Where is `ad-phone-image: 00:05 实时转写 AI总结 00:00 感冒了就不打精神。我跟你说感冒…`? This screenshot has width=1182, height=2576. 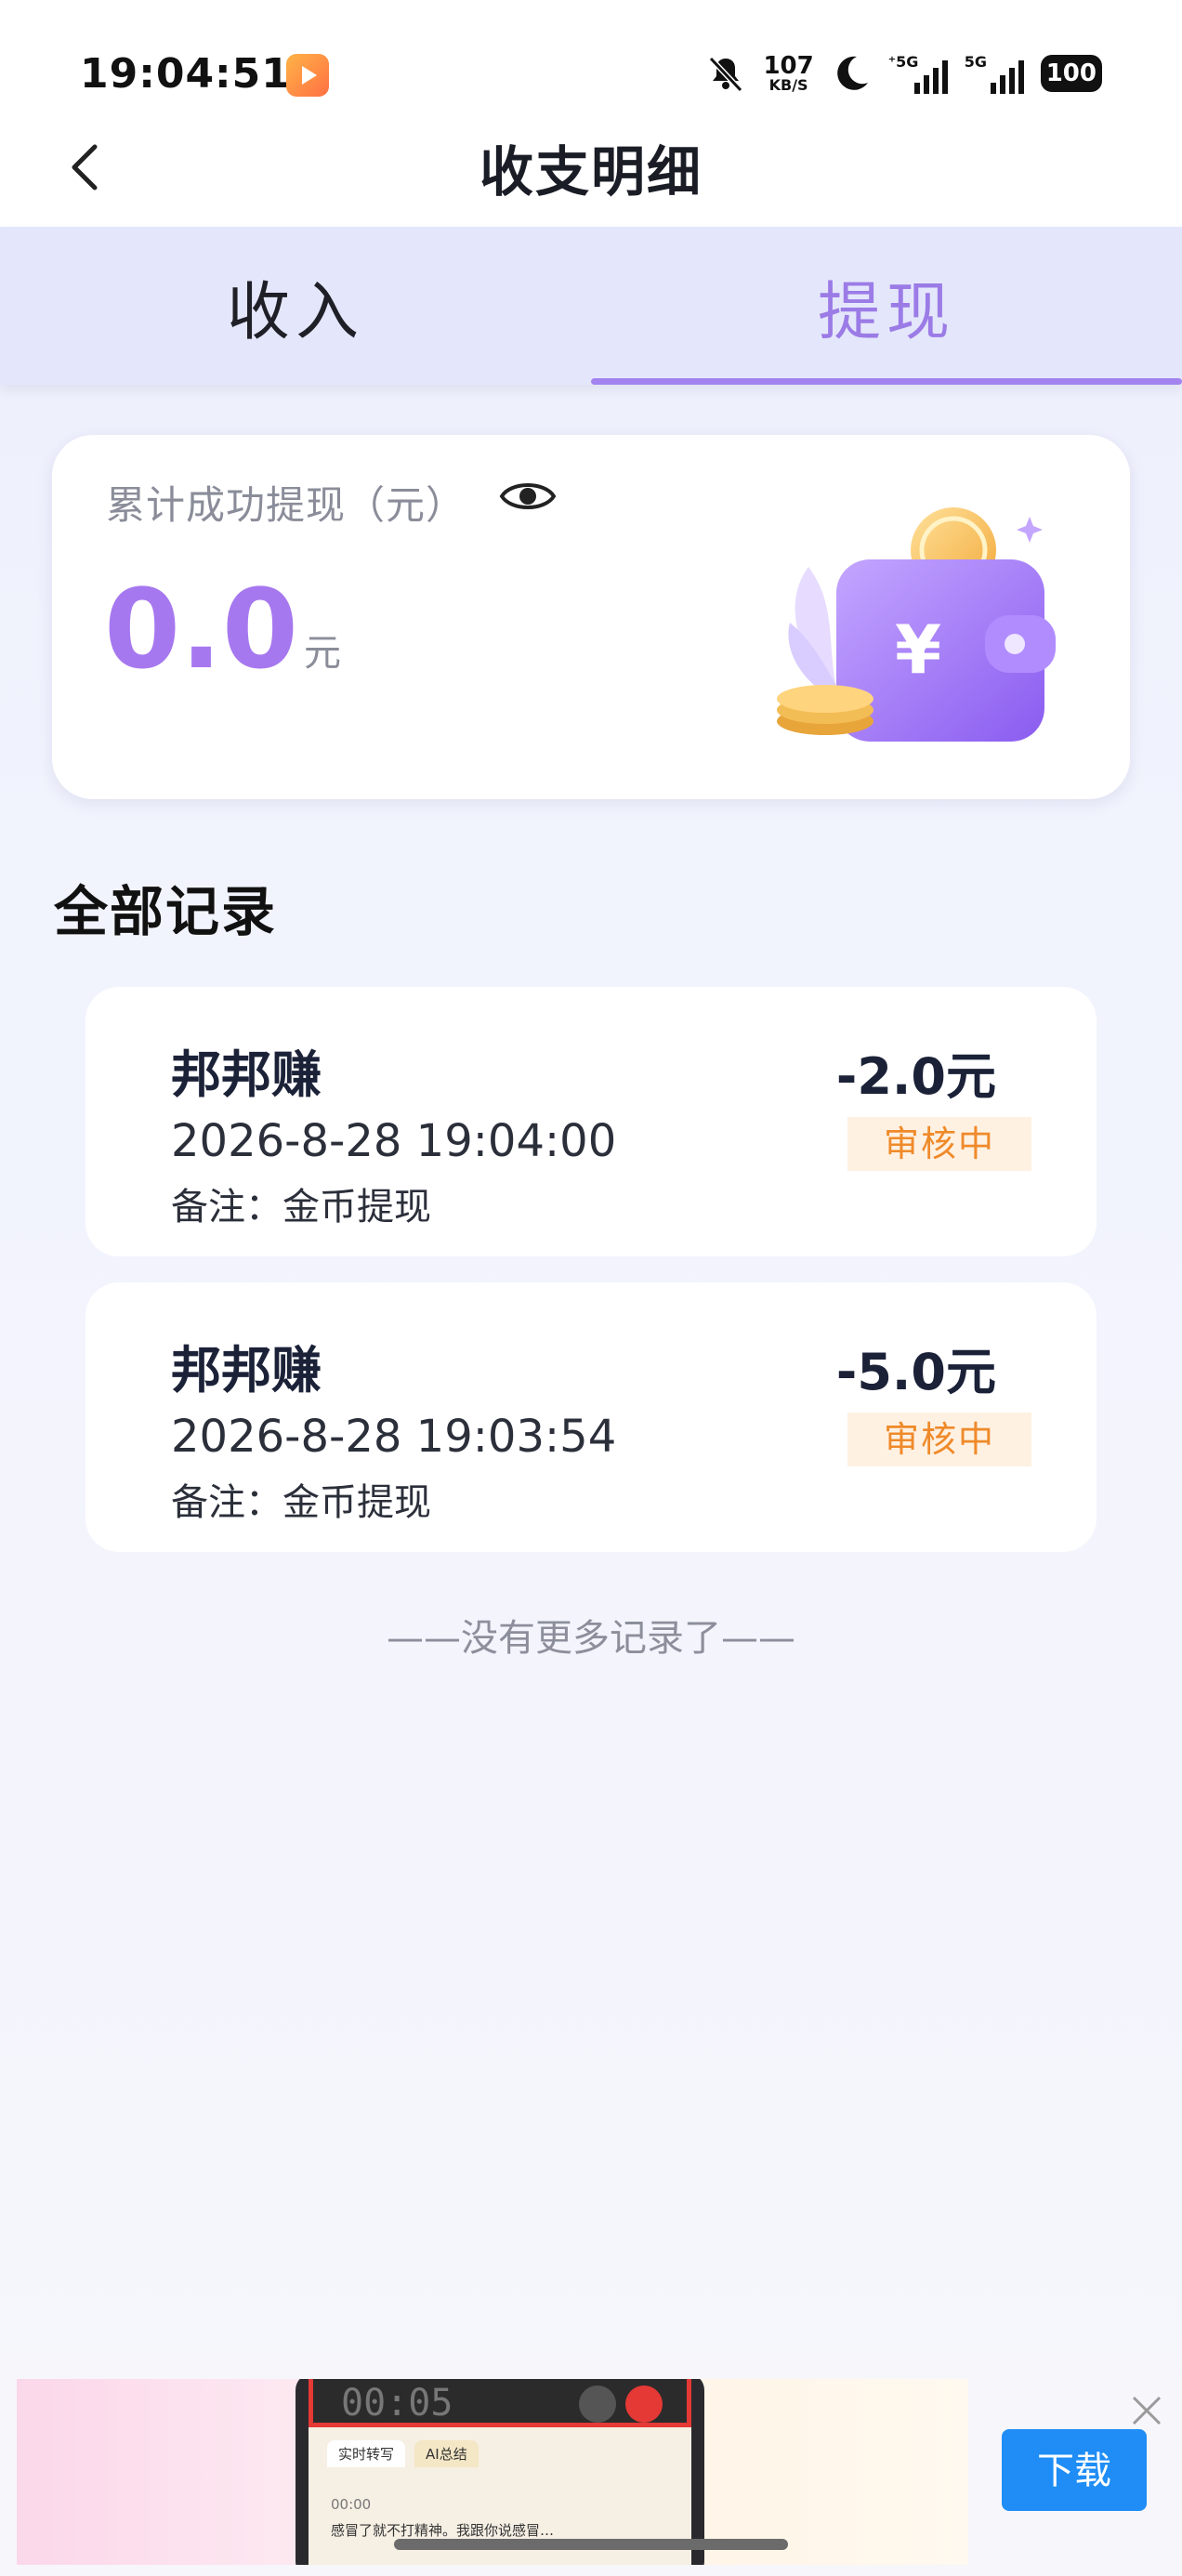
ad-phone-image: 00:05 实时转写 AI总结 00:00 感冒了就不打精神。我跟你说感冒… is located at coordinates (500, 2472).